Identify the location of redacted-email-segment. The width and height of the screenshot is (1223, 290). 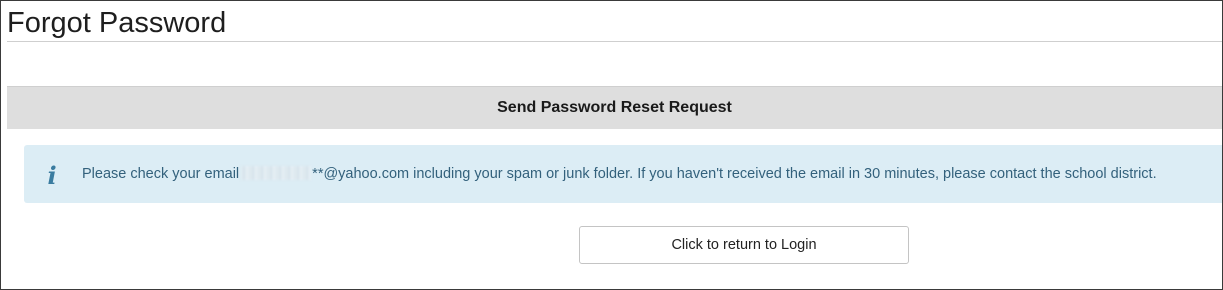
(276, 173).